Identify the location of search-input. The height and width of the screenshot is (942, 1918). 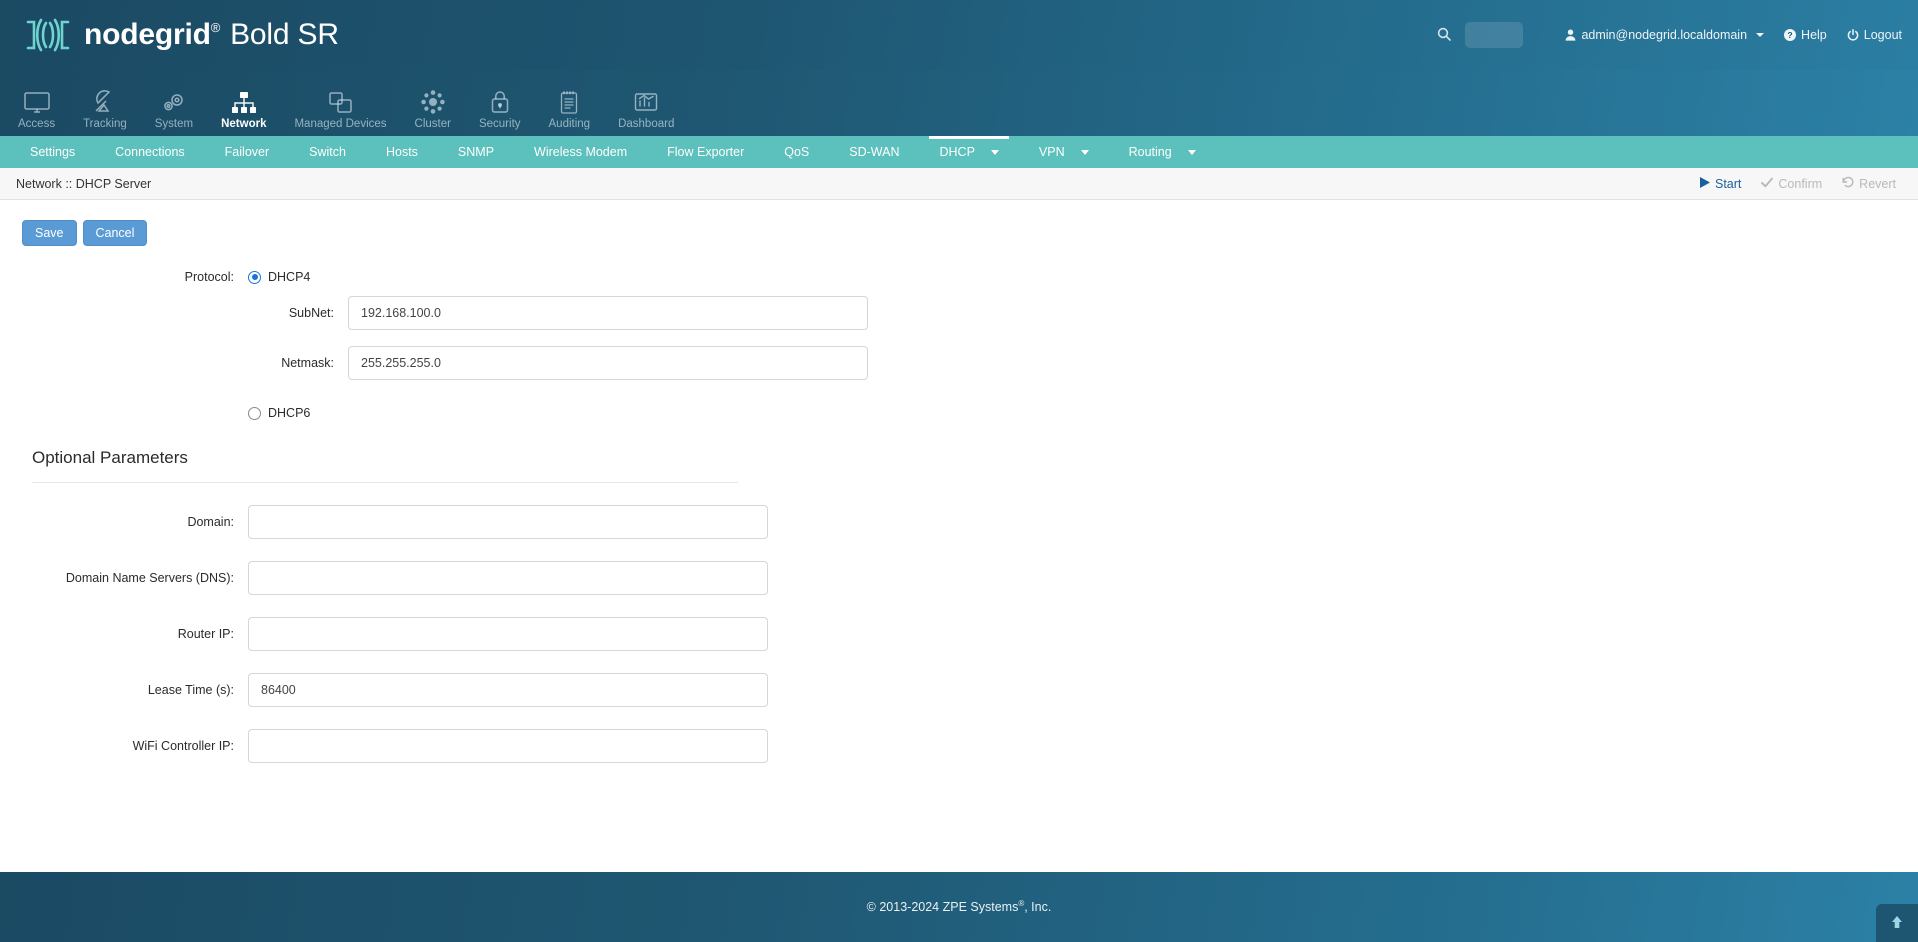
(1494, 35).